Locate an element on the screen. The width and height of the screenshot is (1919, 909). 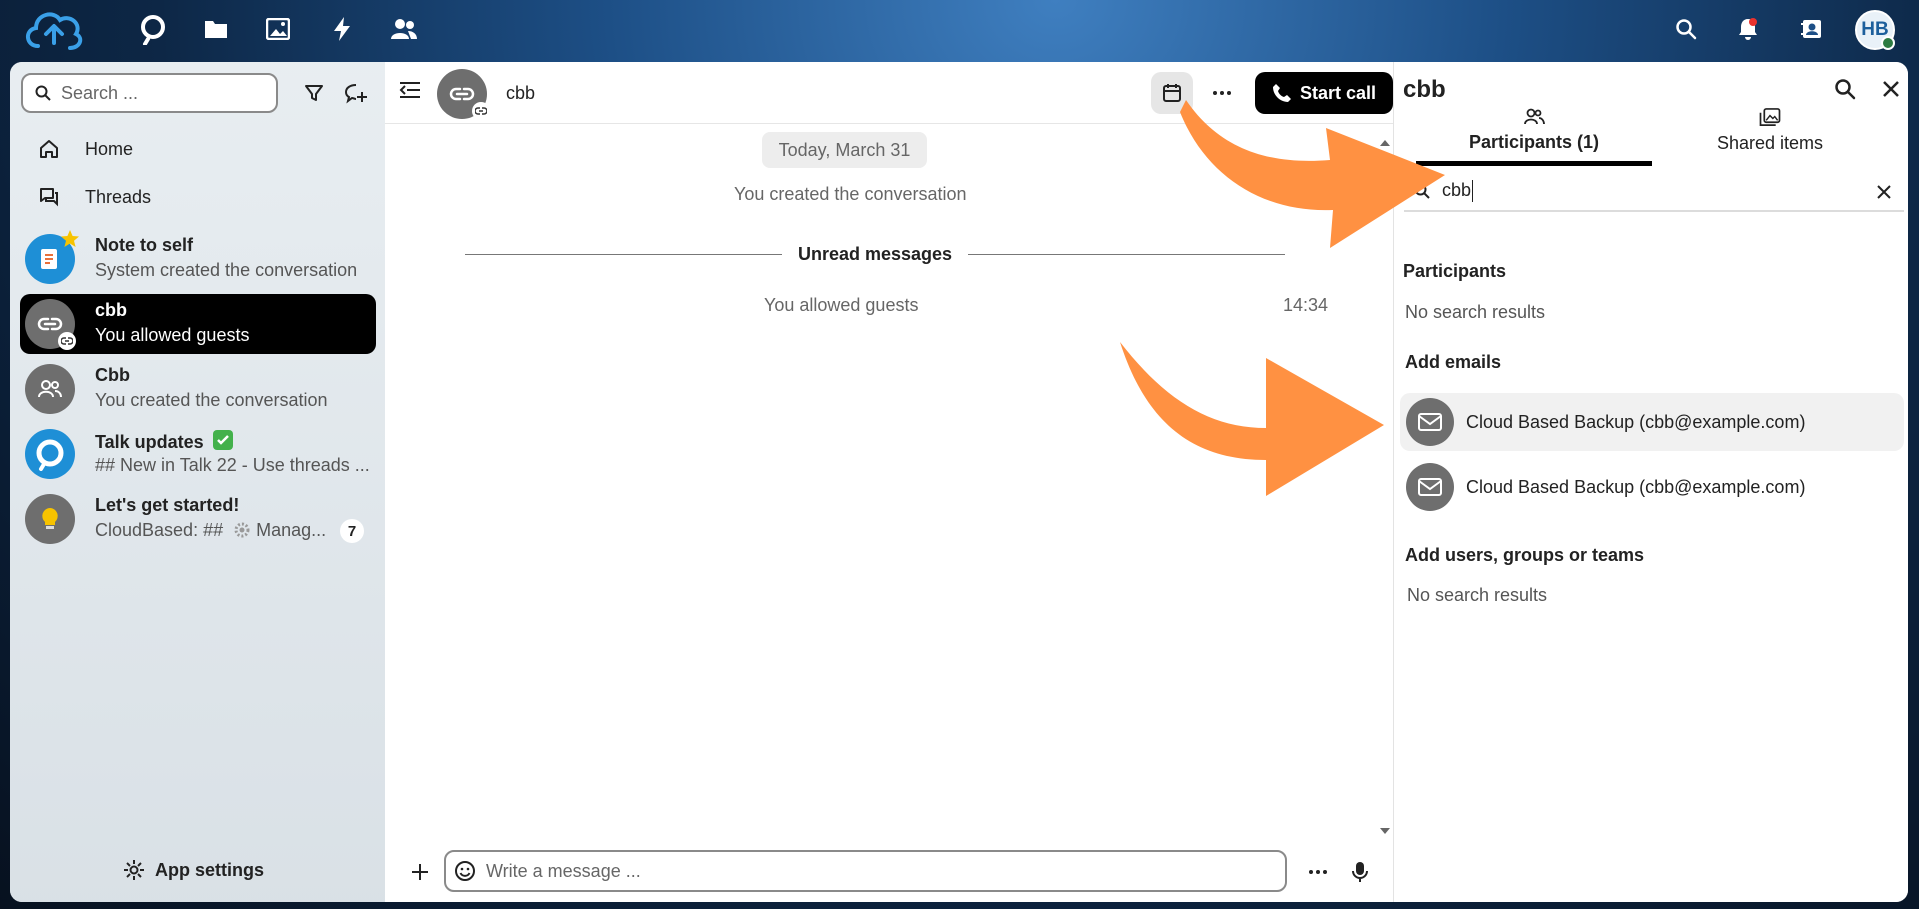
unread-count-badge: 7 is located at coordinates (352, 531).